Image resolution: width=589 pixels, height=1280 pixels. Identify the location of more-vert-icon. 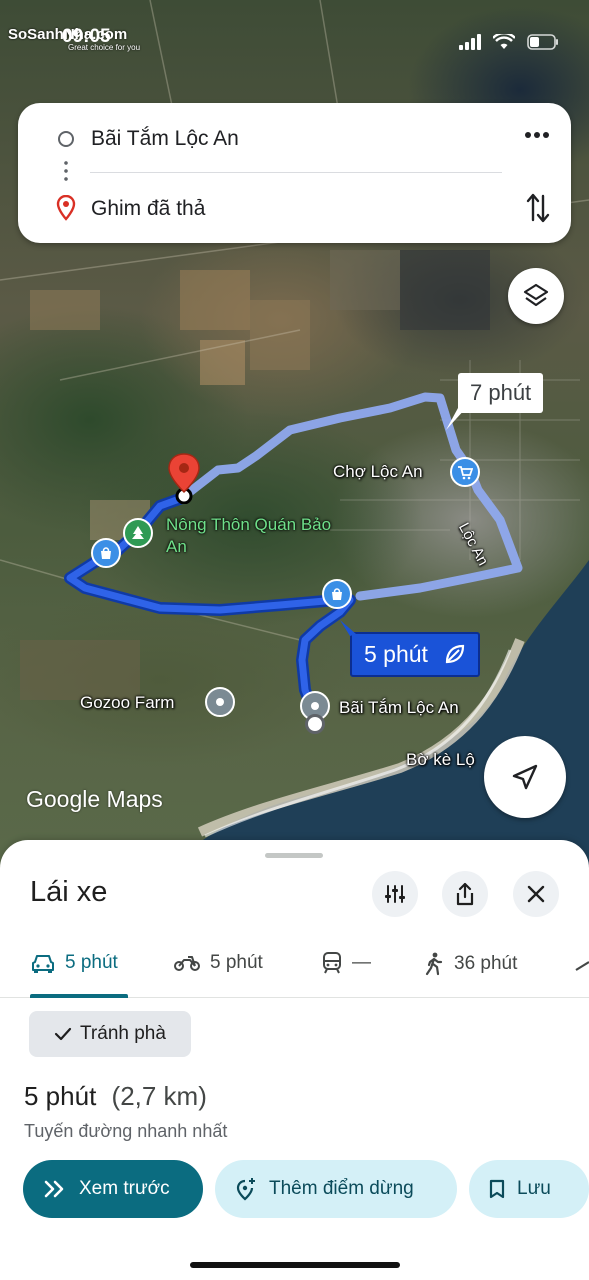
(537, 135).